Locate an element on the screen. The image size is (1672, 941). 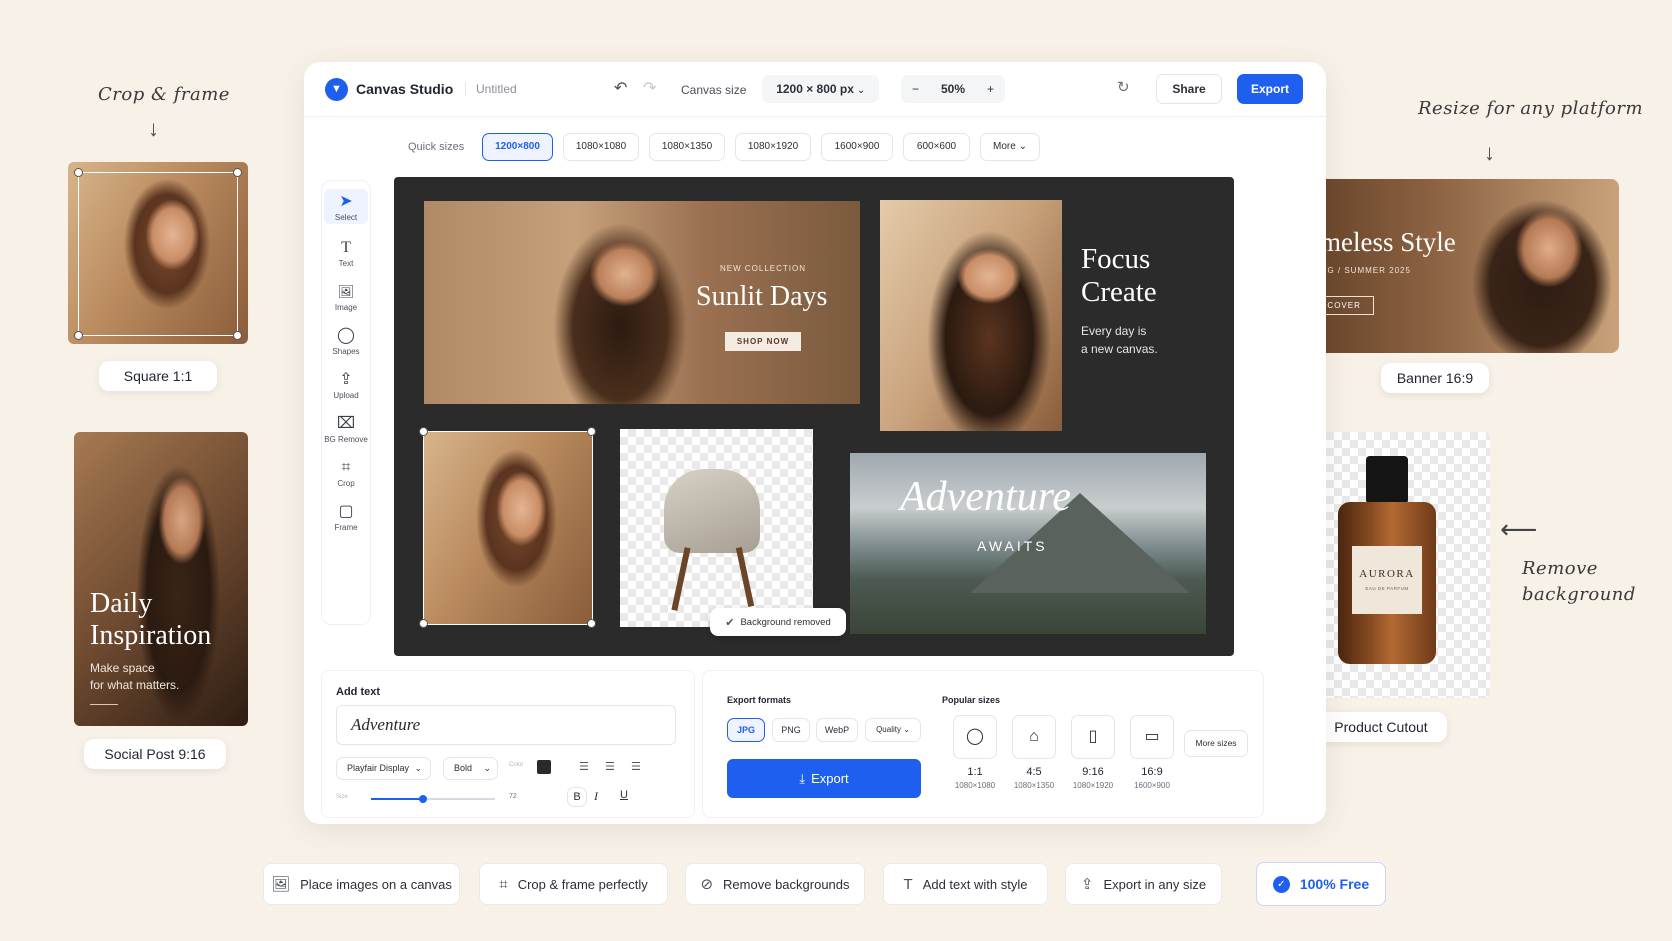
awaits-text: AWAITS is located at coordinates (1012, 546).